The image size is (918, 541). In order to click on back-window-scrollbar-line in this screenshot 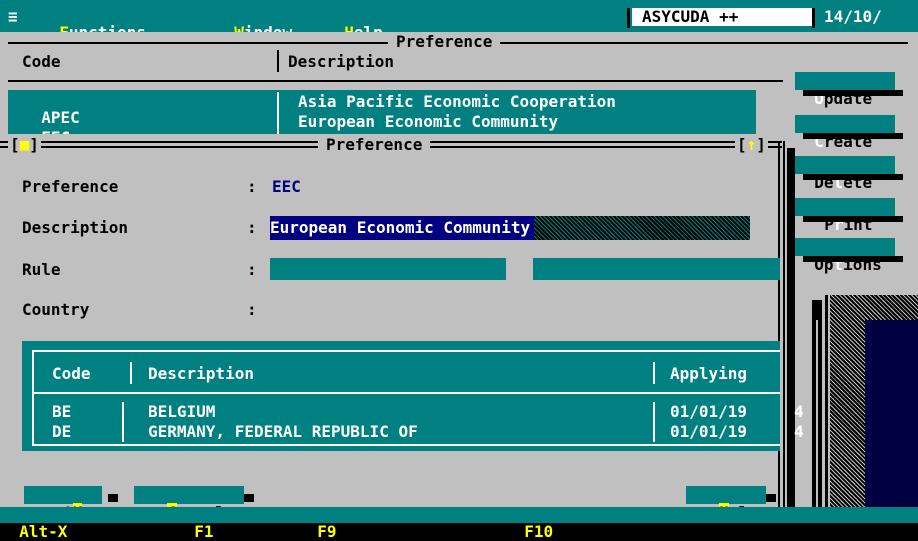, I will do `click(817, 413)`.